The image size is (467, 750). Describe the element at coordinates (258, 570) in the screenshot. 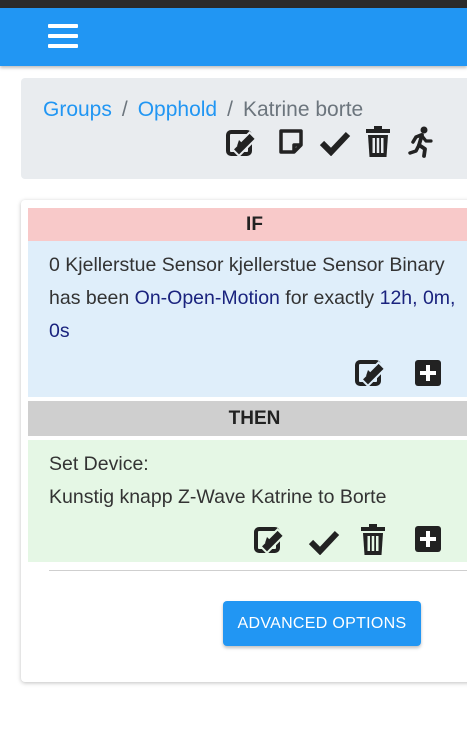

I see `divider` at that location.